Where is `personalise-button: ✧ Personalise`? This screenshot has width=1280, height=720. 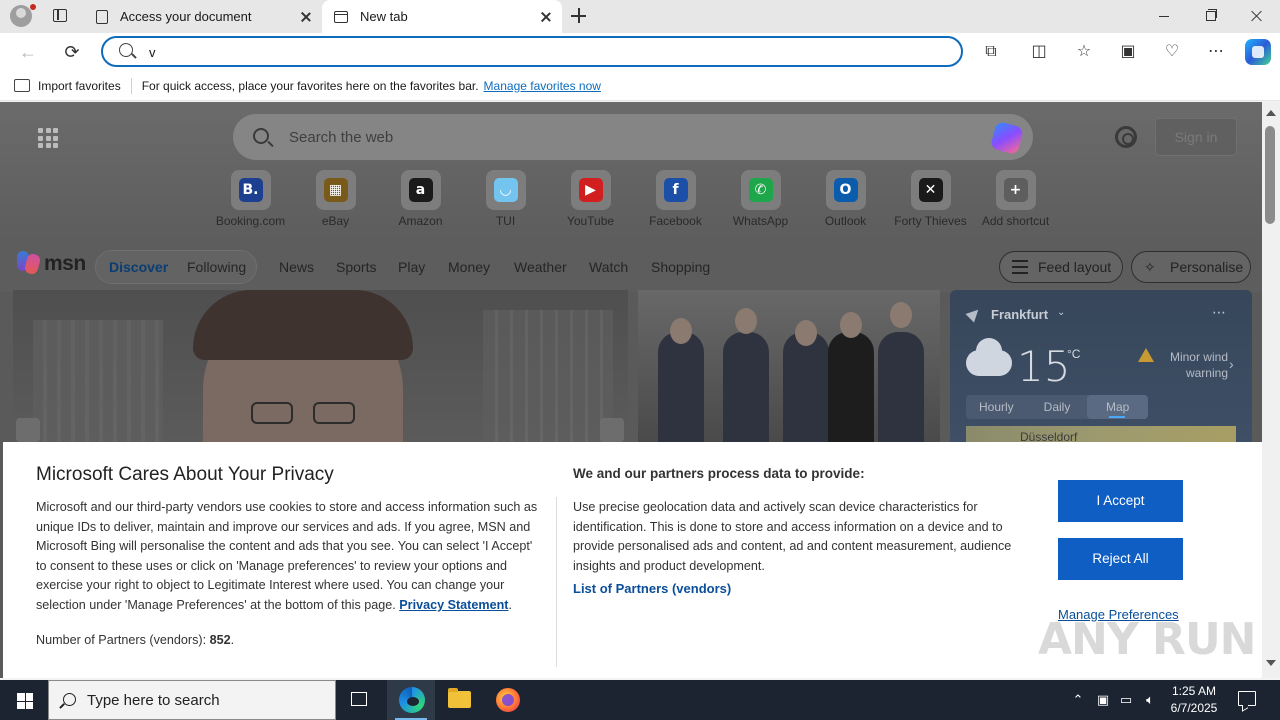 personalise-button: ✧ Personalise is located at coordinates (1191, 267).